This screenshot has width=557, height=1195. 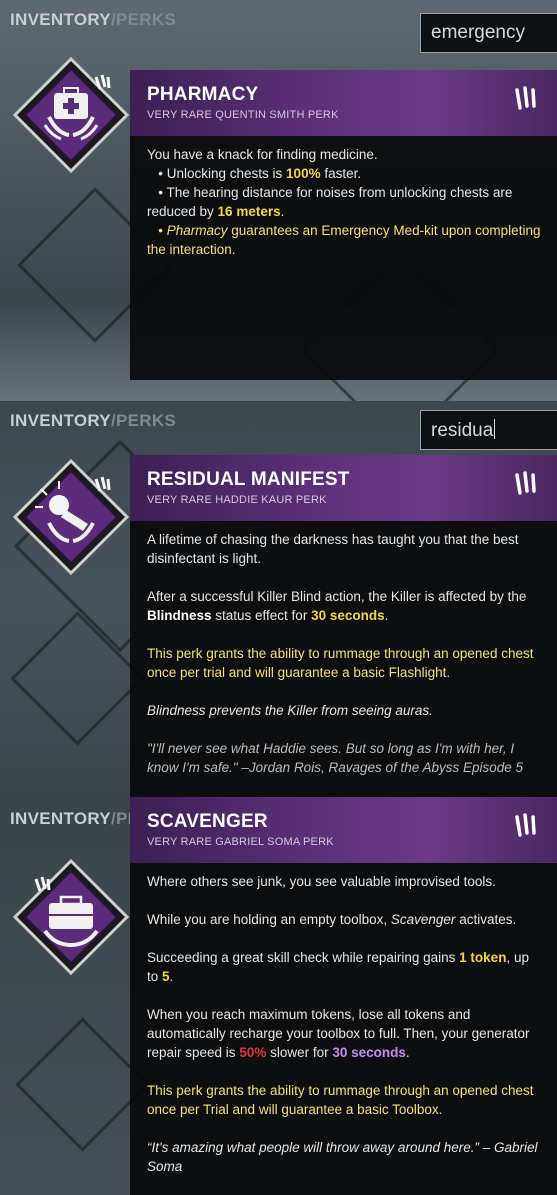 I want to click on medkit-perk-icon, so click(x=71, y=115).